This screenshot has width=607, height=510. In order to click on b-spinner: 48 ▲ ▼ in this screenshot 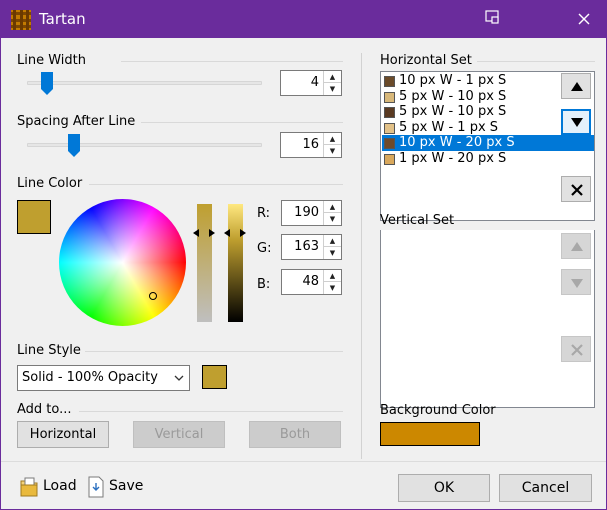, I will do `click(311, 282)`.